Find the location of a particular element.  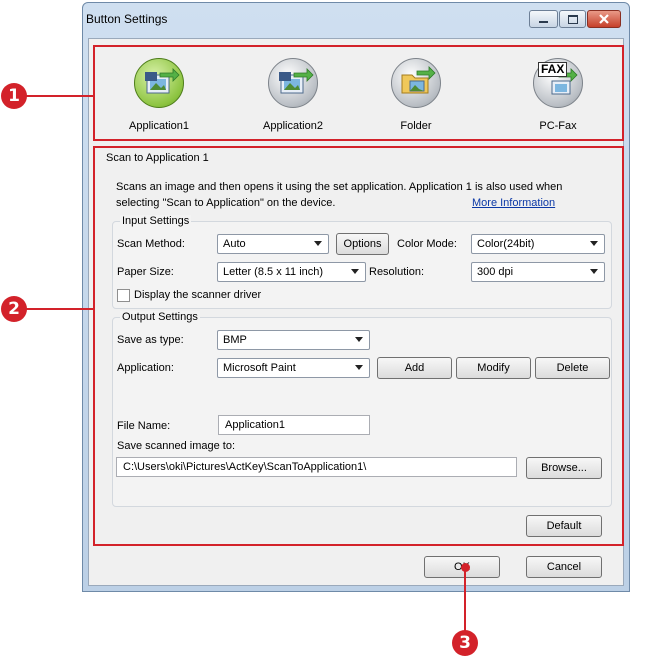

icon-button-application2: Application2 is located at coordinates (293, 95).